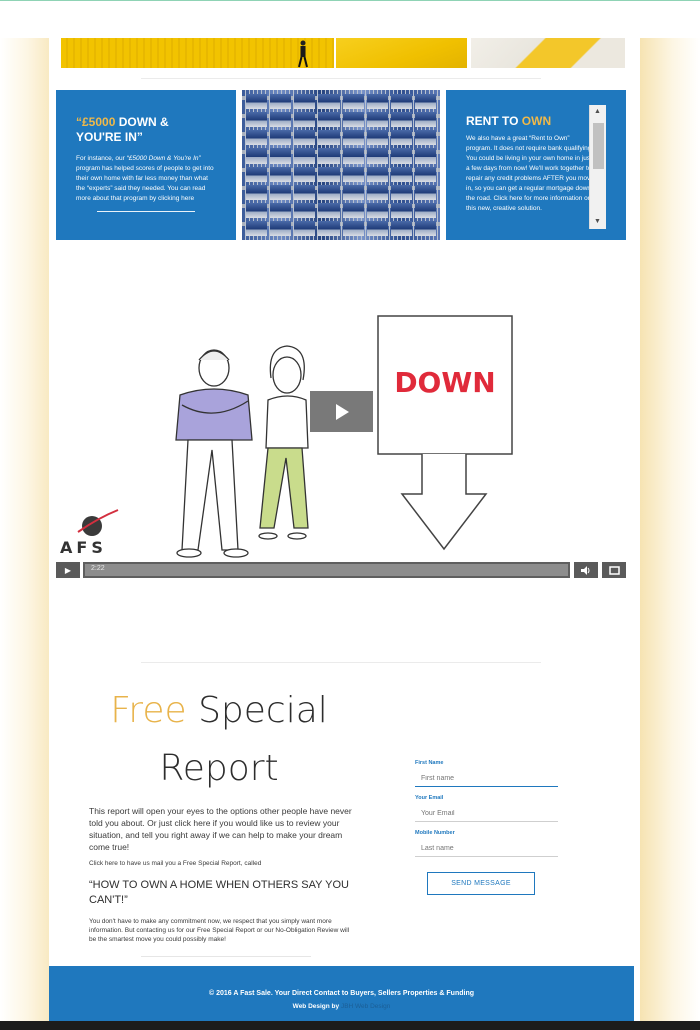  What do you see at coordinates (350, 1025) in the screenshot?
I see `bottom-bar` at bounding box center [350, 1025].